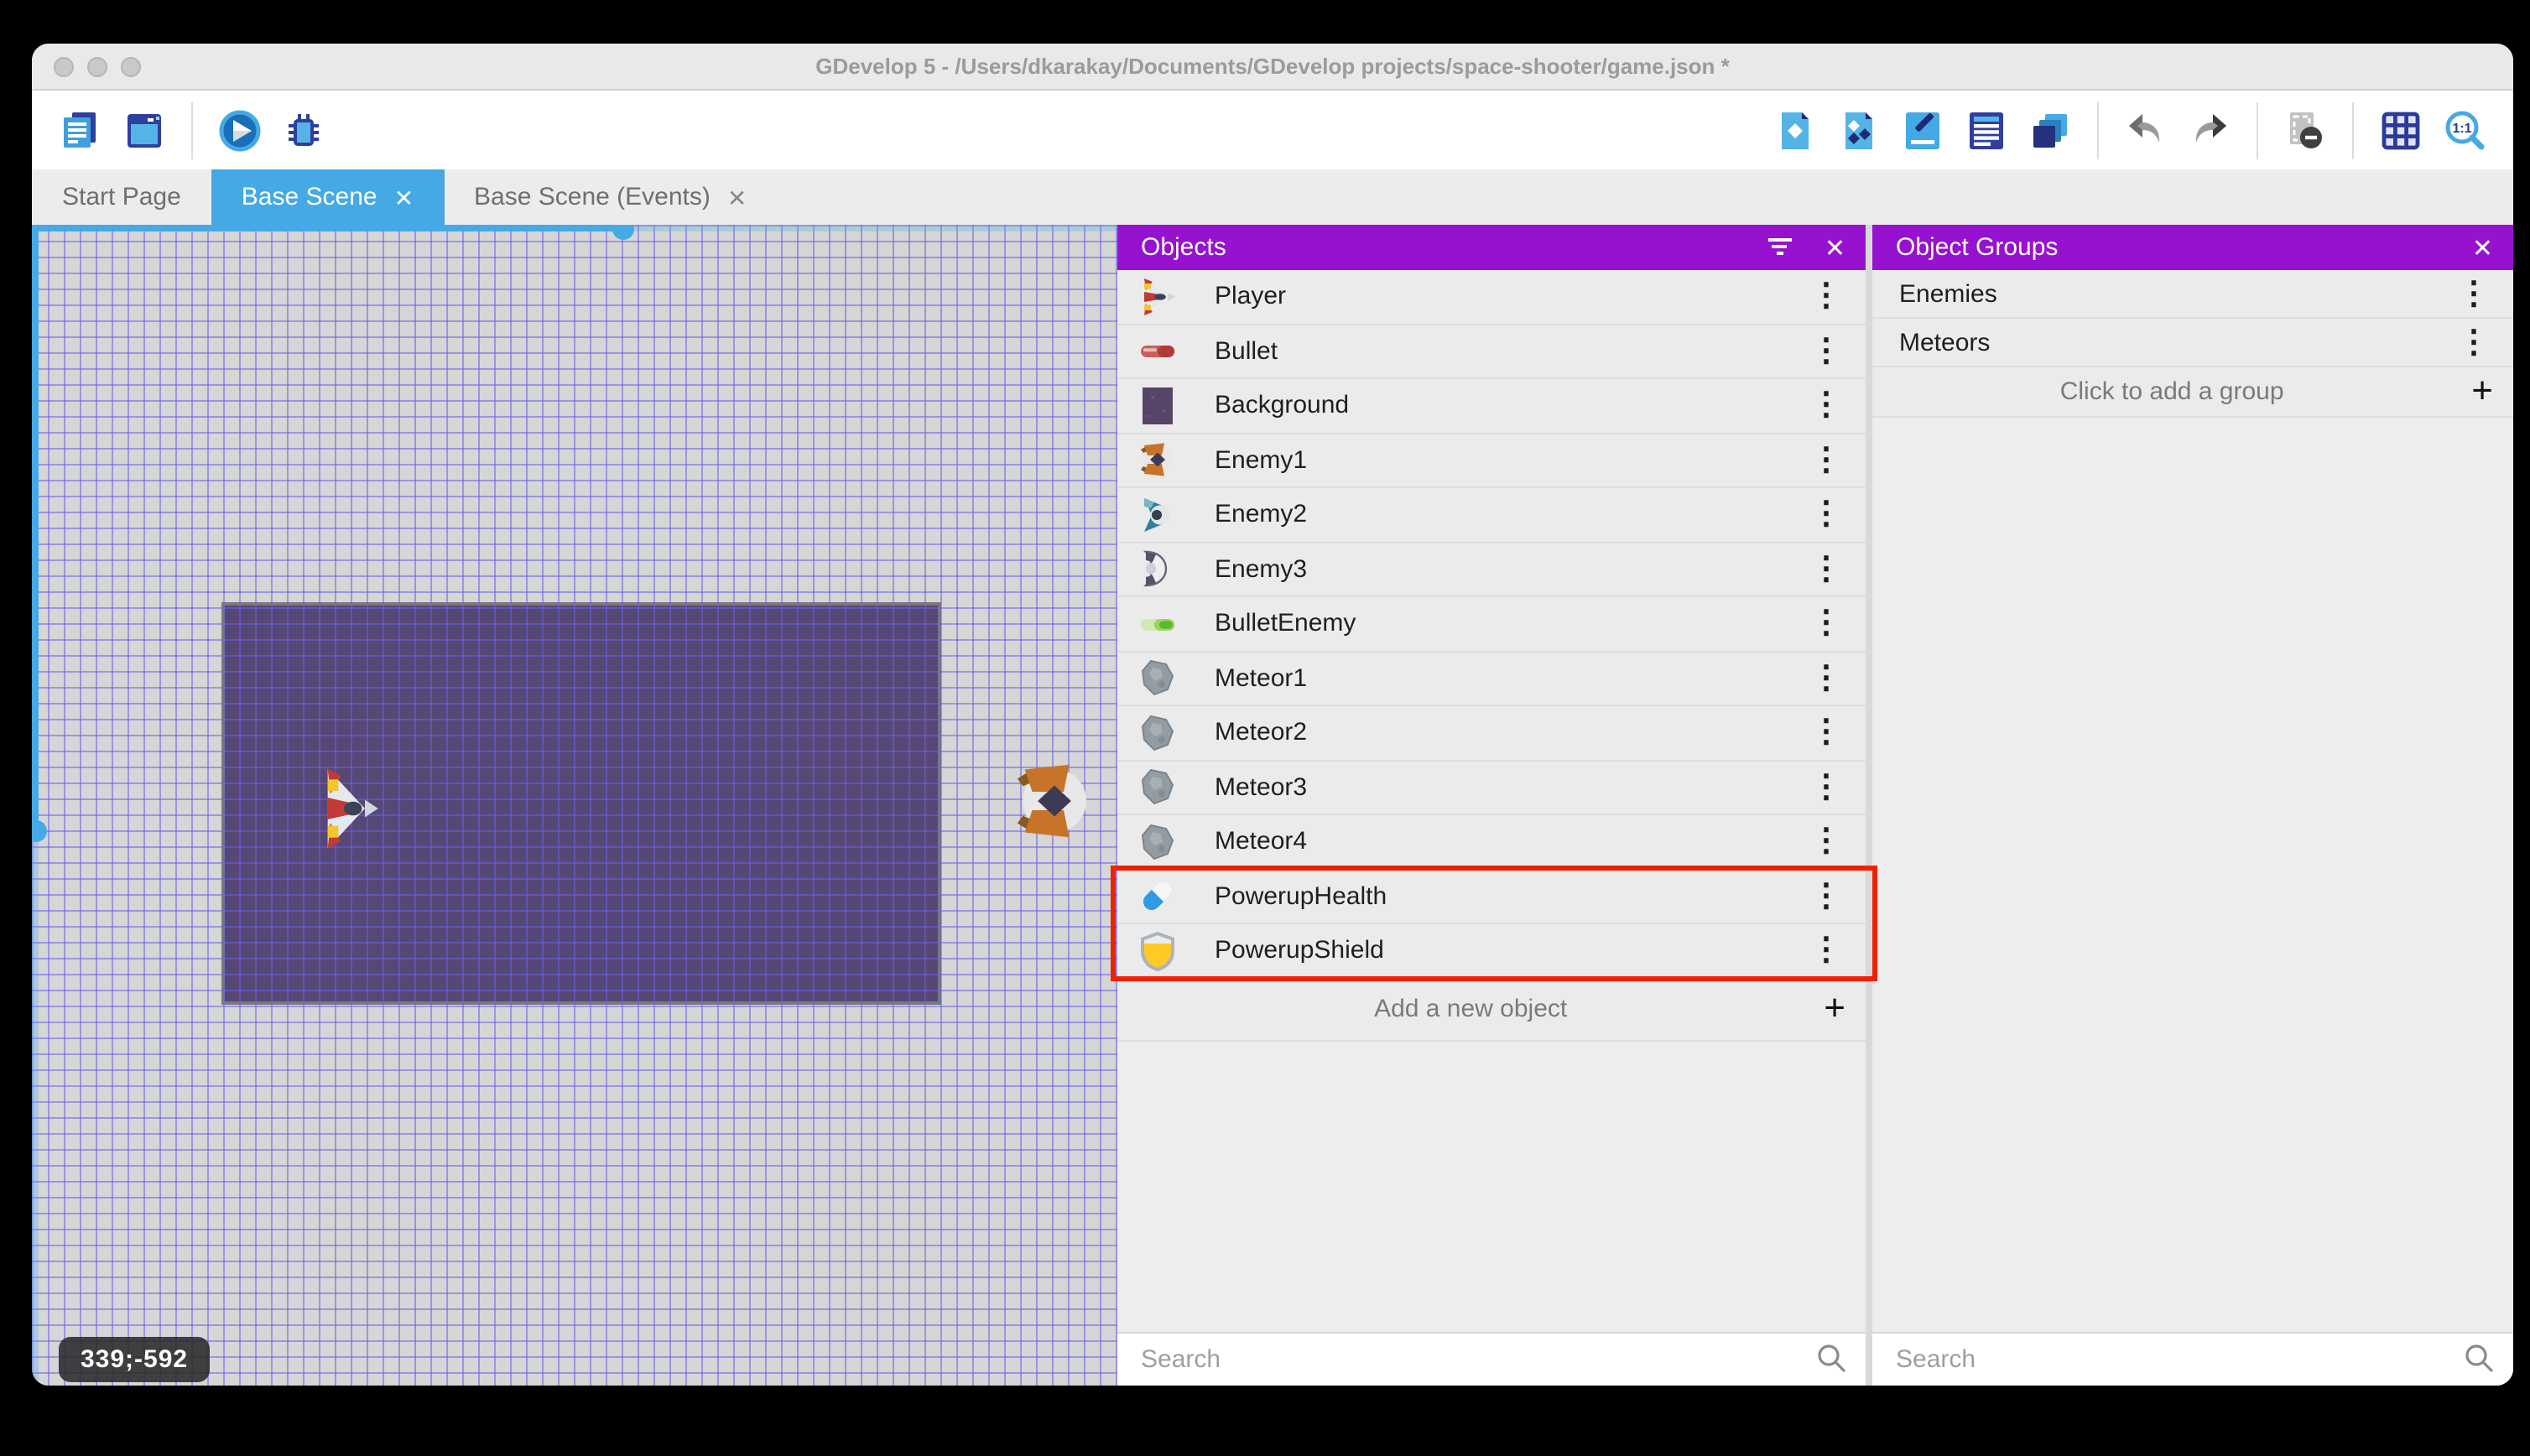 This screenshot has height=1456, width=2530. What do you see at coordinates (1948, 293) in the screenshot?
I see `group-label: Enemies` at bounding box center [1948, 293].